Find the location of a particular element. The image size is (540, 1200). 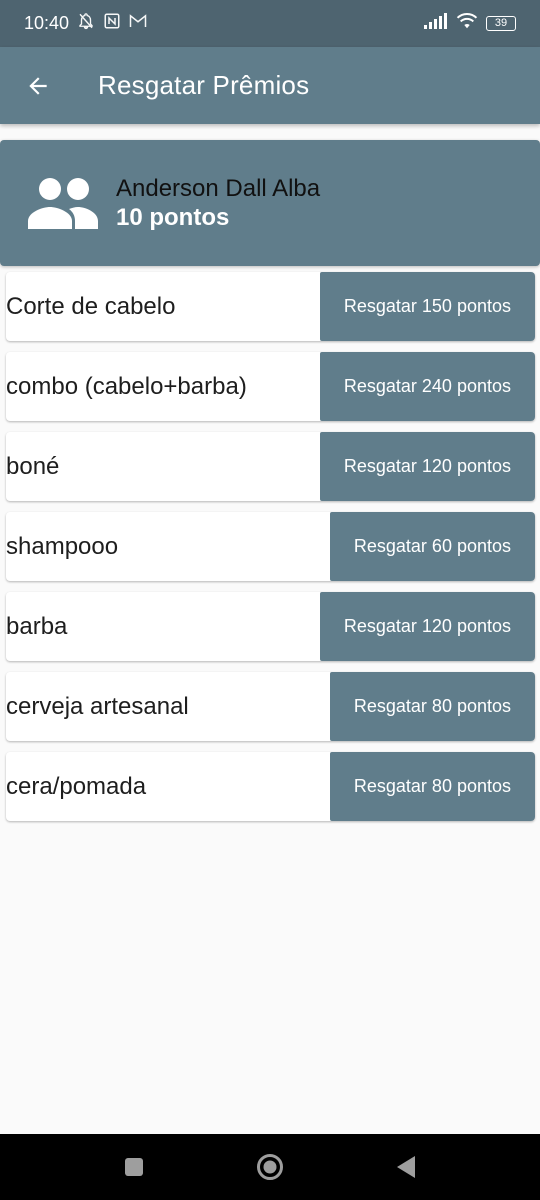

reward-name: cerveja artesanal is located at coordinates (97, 706).